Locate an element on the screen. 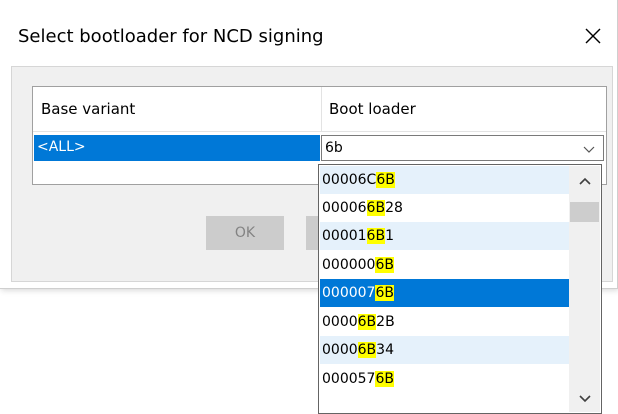  boot-loader-combobox: 6b is located at coordinates (462, 148).